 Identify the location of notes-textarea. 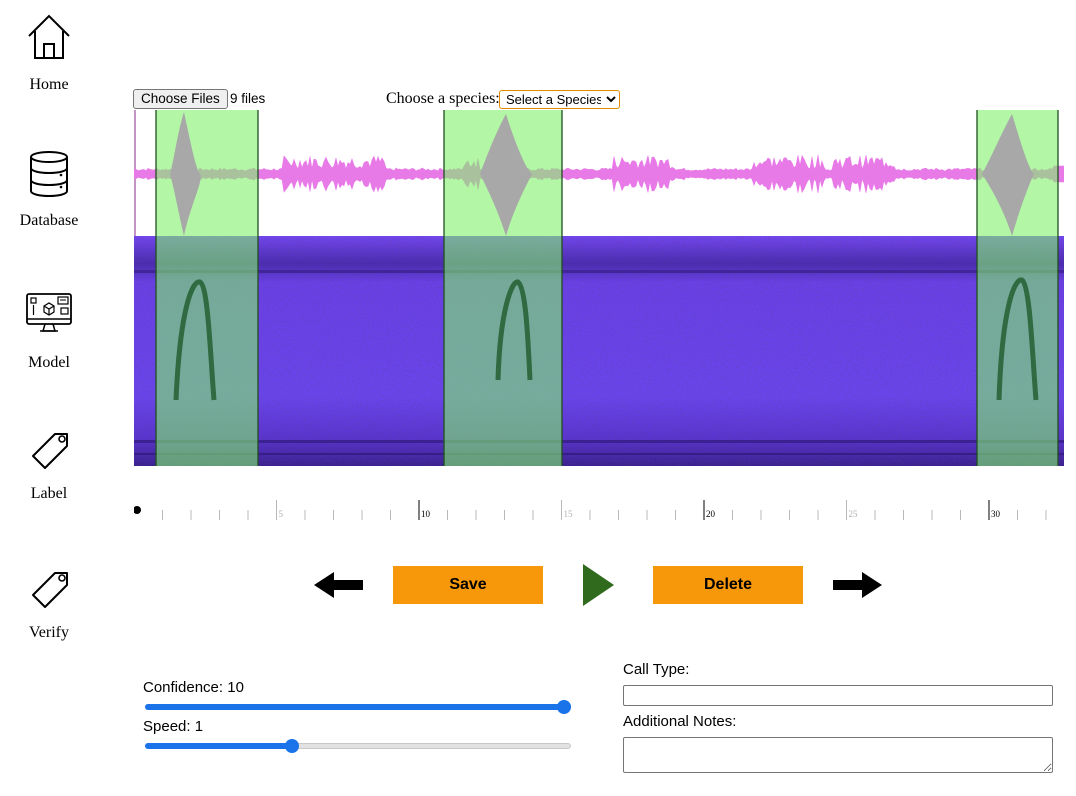
(838, 755).